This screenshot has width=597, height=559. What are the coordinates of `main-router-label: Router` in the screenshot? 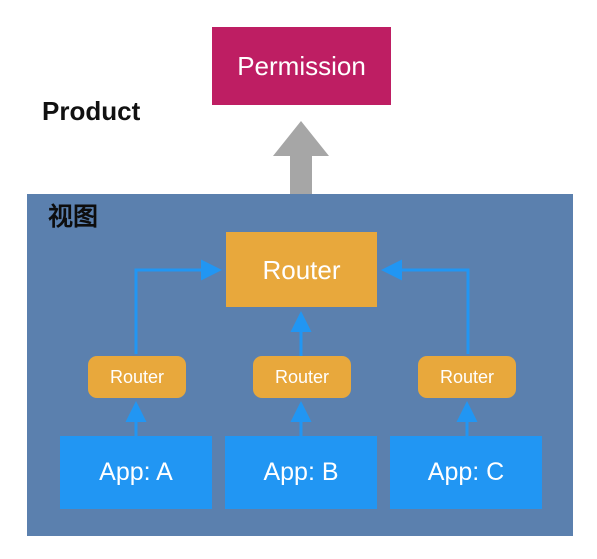 It's located at (301, 269).